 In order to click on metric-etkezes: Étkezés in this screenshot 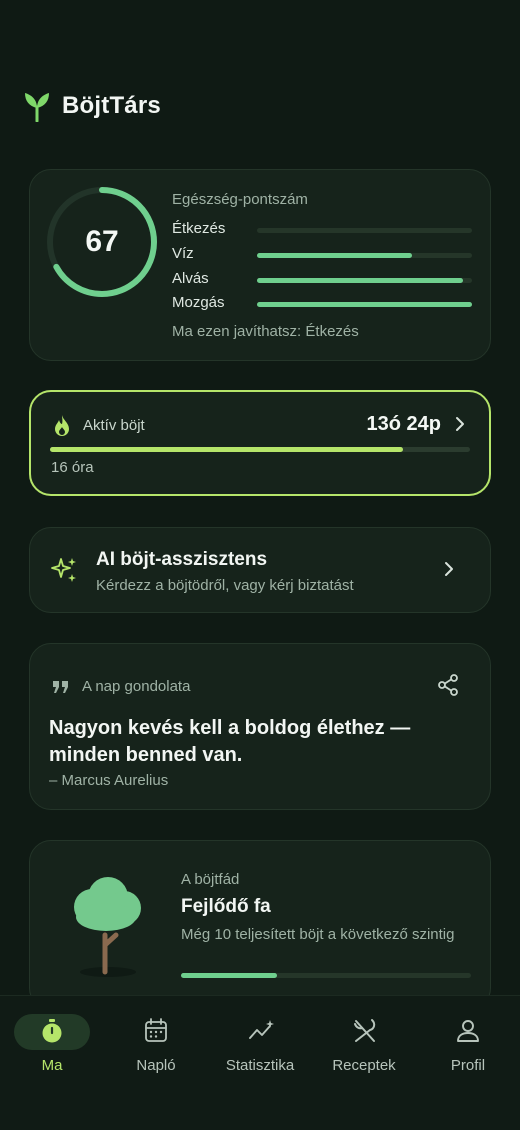, I will do `click(322, 230)`.